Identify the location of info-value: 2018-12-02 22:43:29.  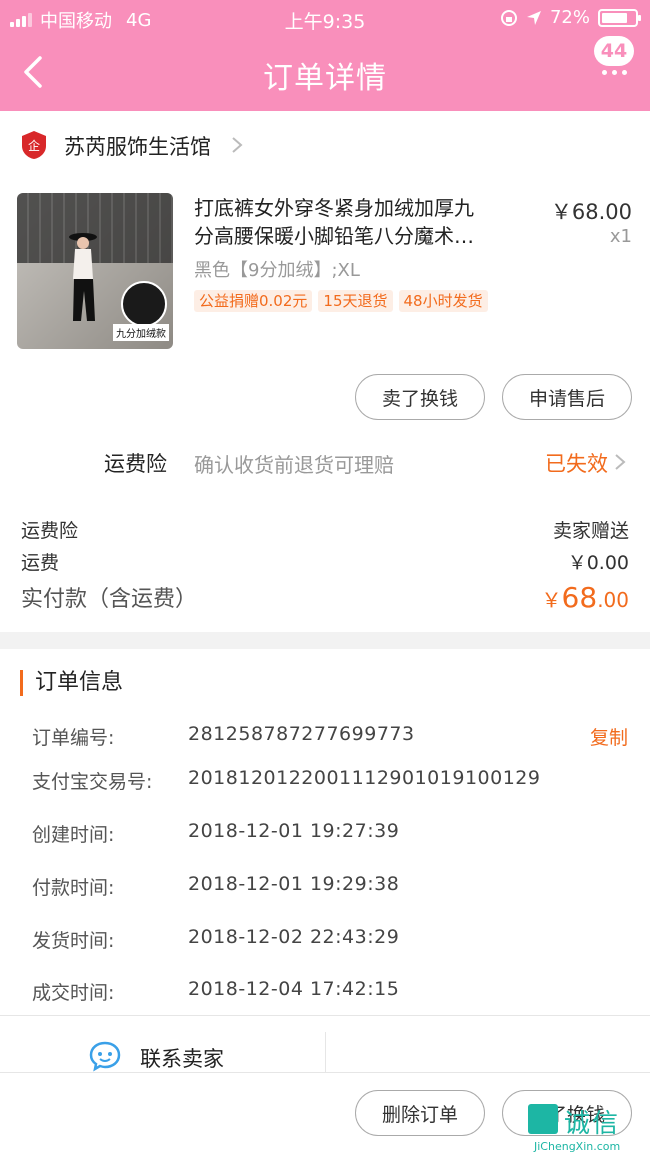
(294, 937).